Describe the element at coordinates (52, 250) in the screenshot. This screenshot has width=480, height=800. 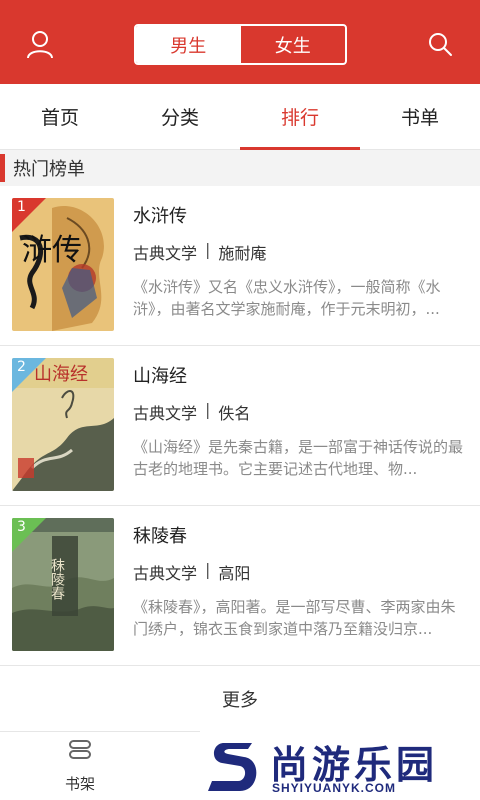
I see `cover-title-text: 浒传` at that location.